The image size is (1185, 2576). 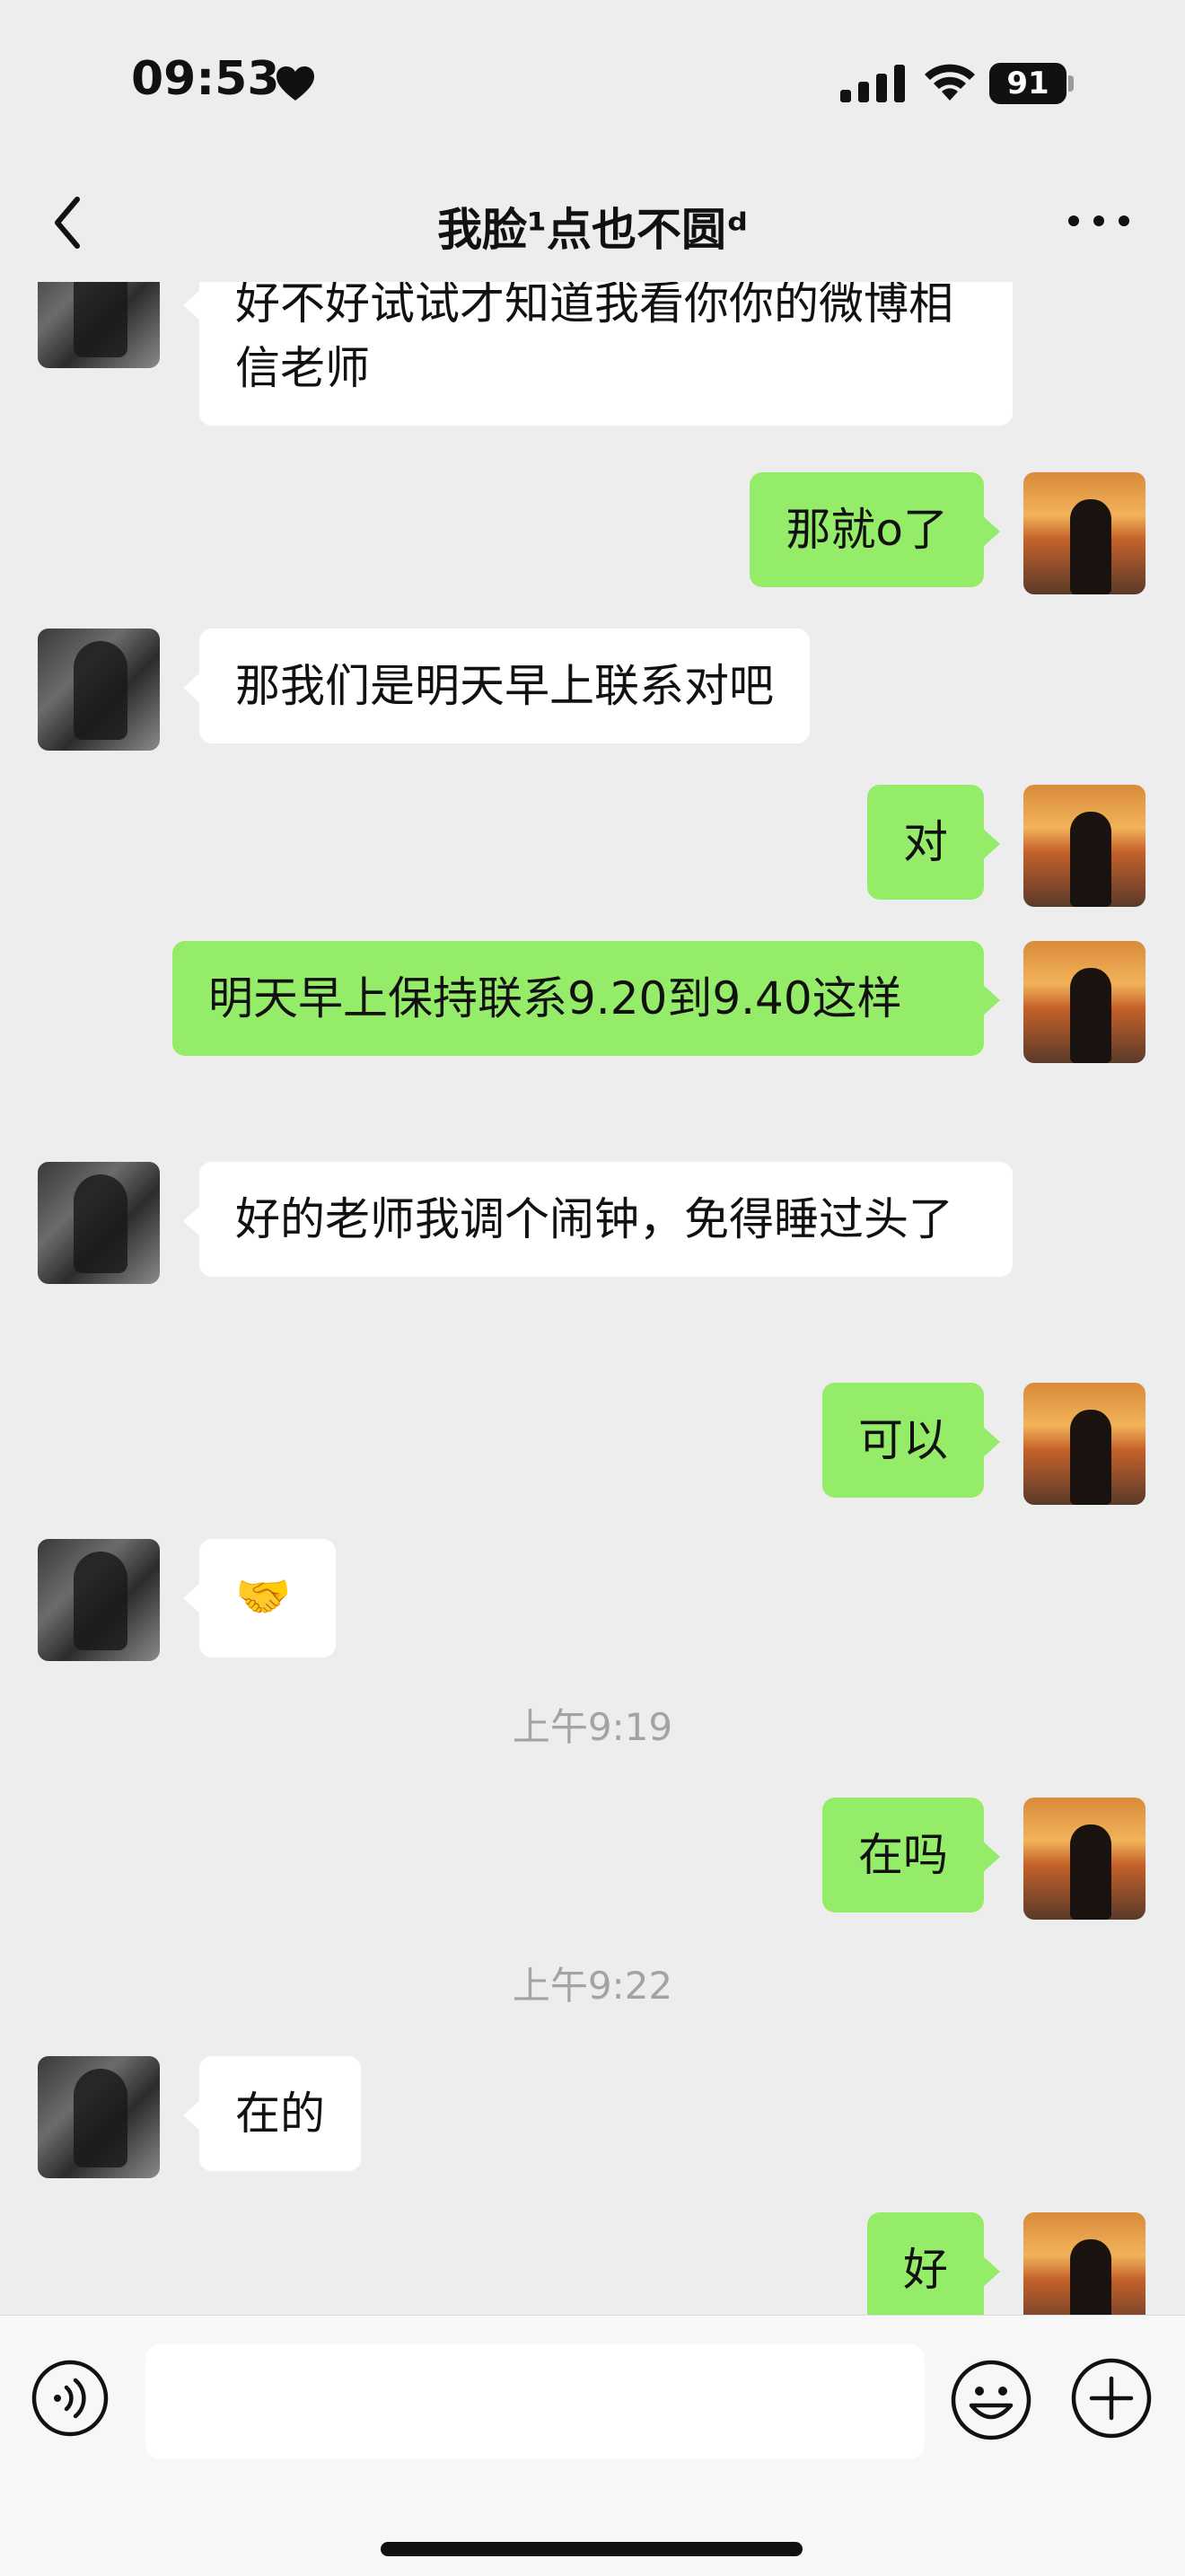 I want to click on status-time: 09:53, so click(x=205, y=79).